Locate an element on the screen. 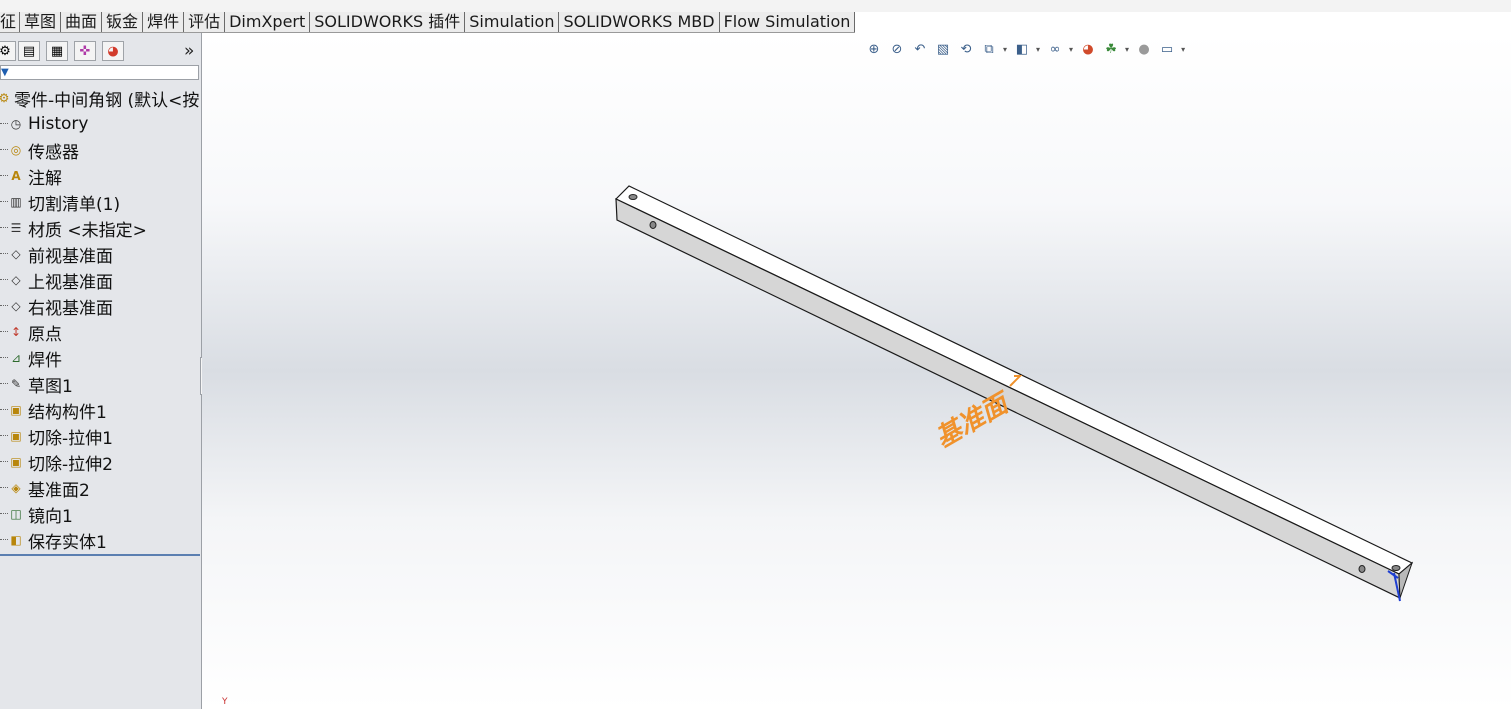  tree-item-label: 原点 is located at coordinates (45, 334).